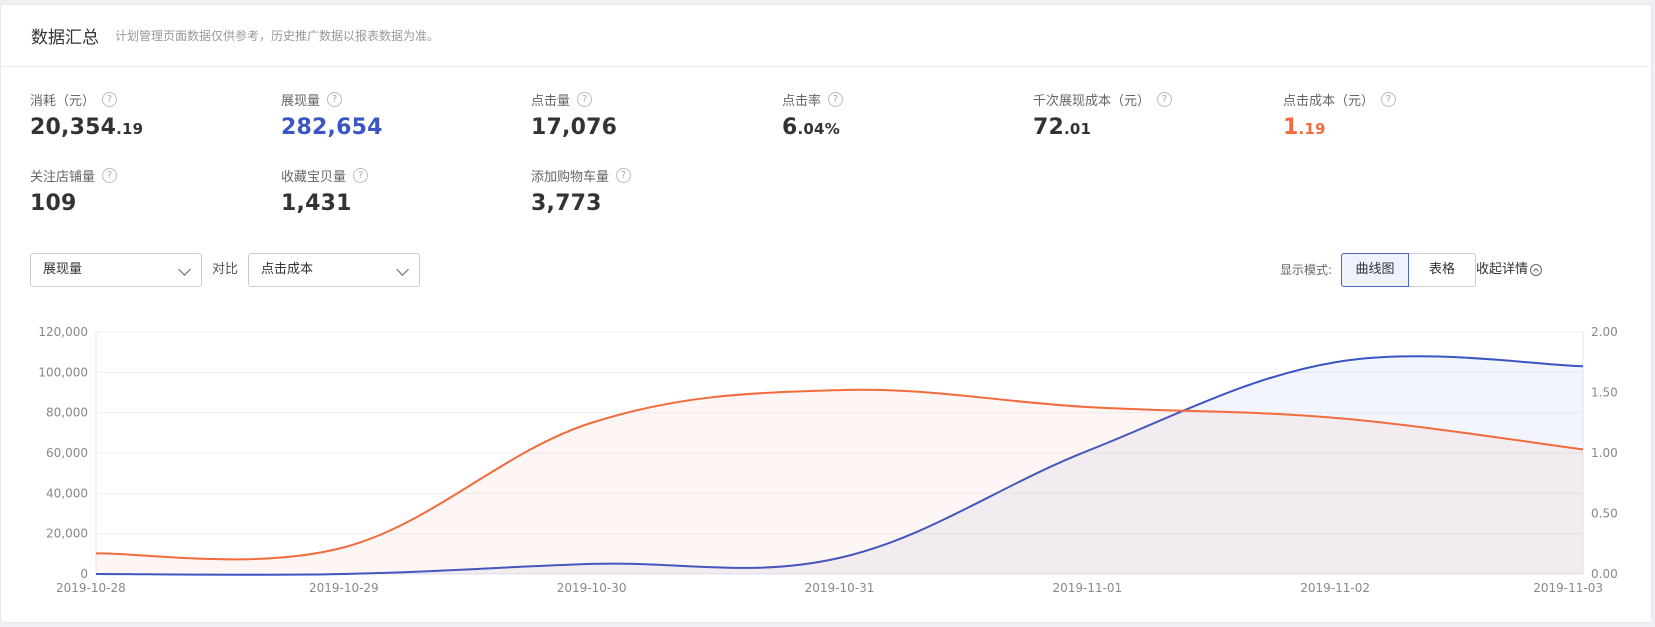 The width and height of the screenshot is (1655, 627). I want to click on metric-add-to-cart: 添加购物车量? 3,773, so click(651, 191).